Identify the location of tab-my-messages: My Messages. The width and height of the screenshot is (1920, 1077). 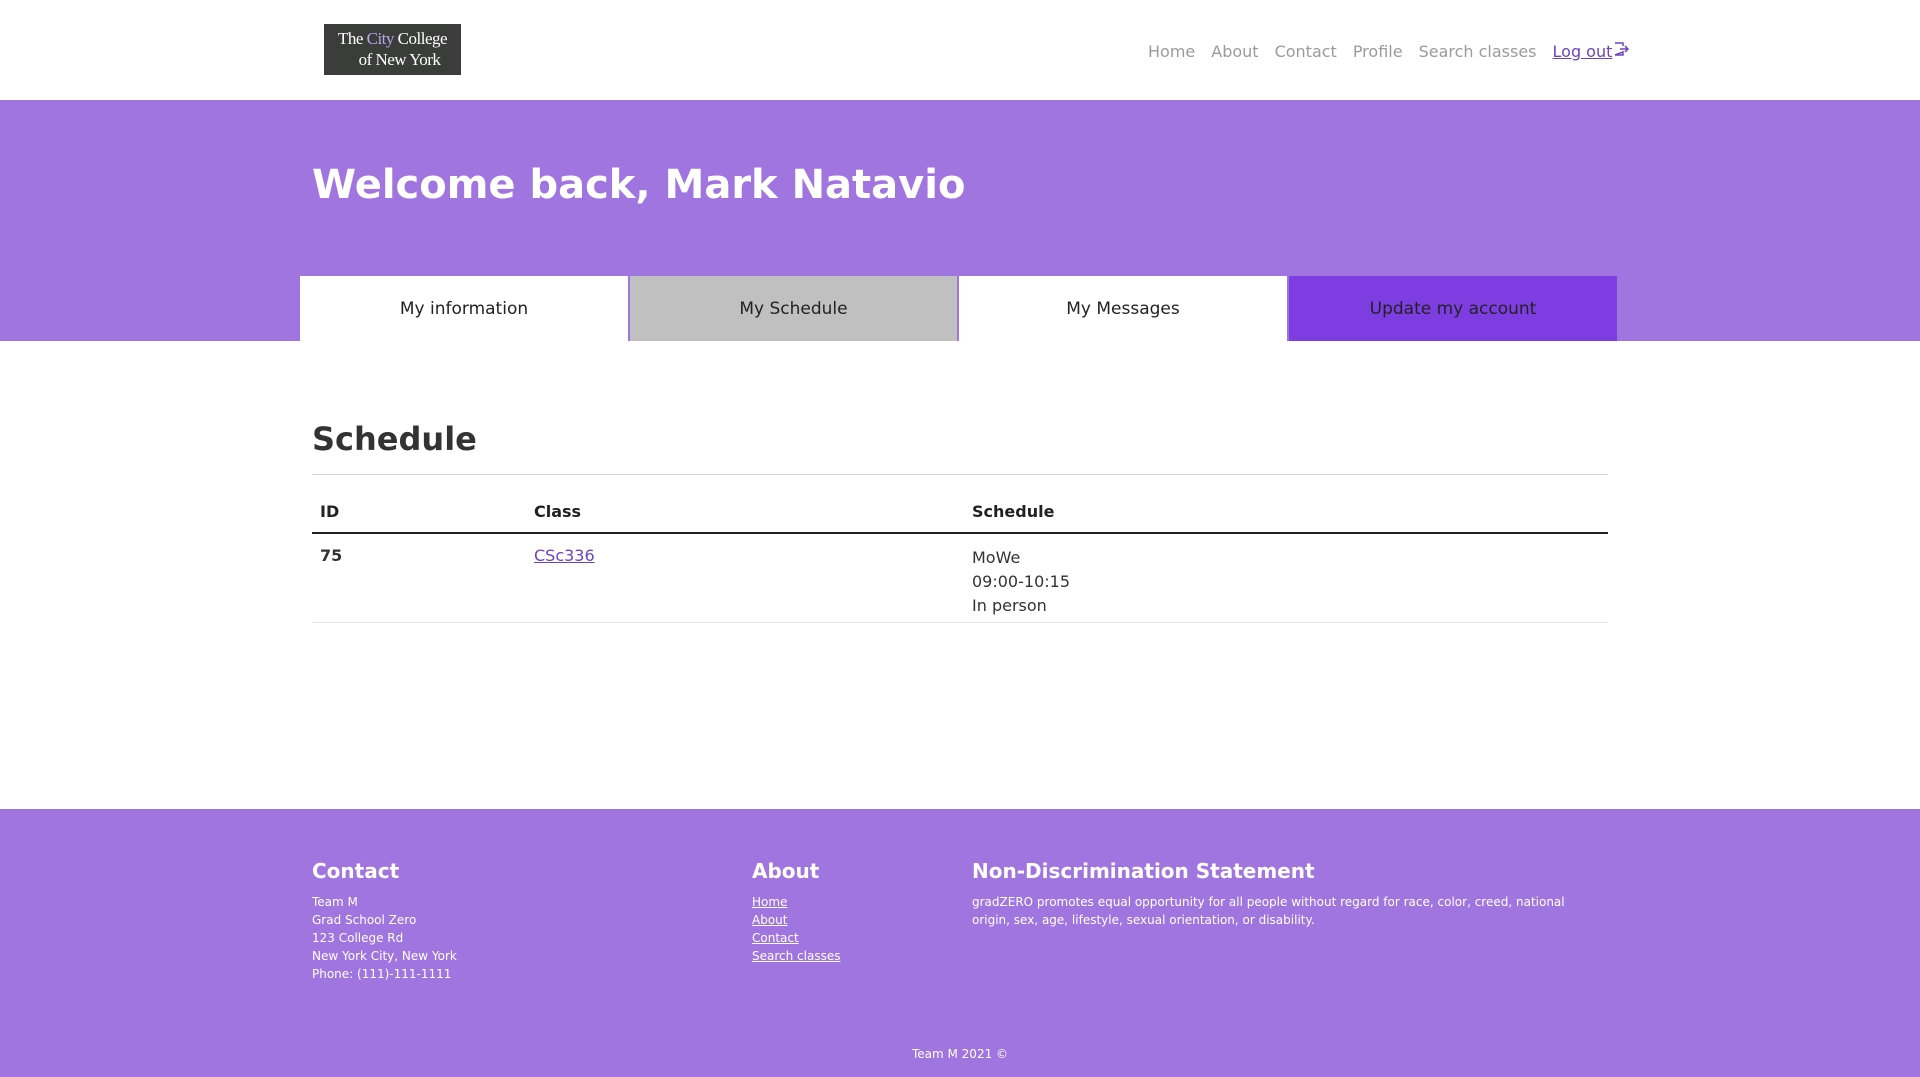
(1123, 308).